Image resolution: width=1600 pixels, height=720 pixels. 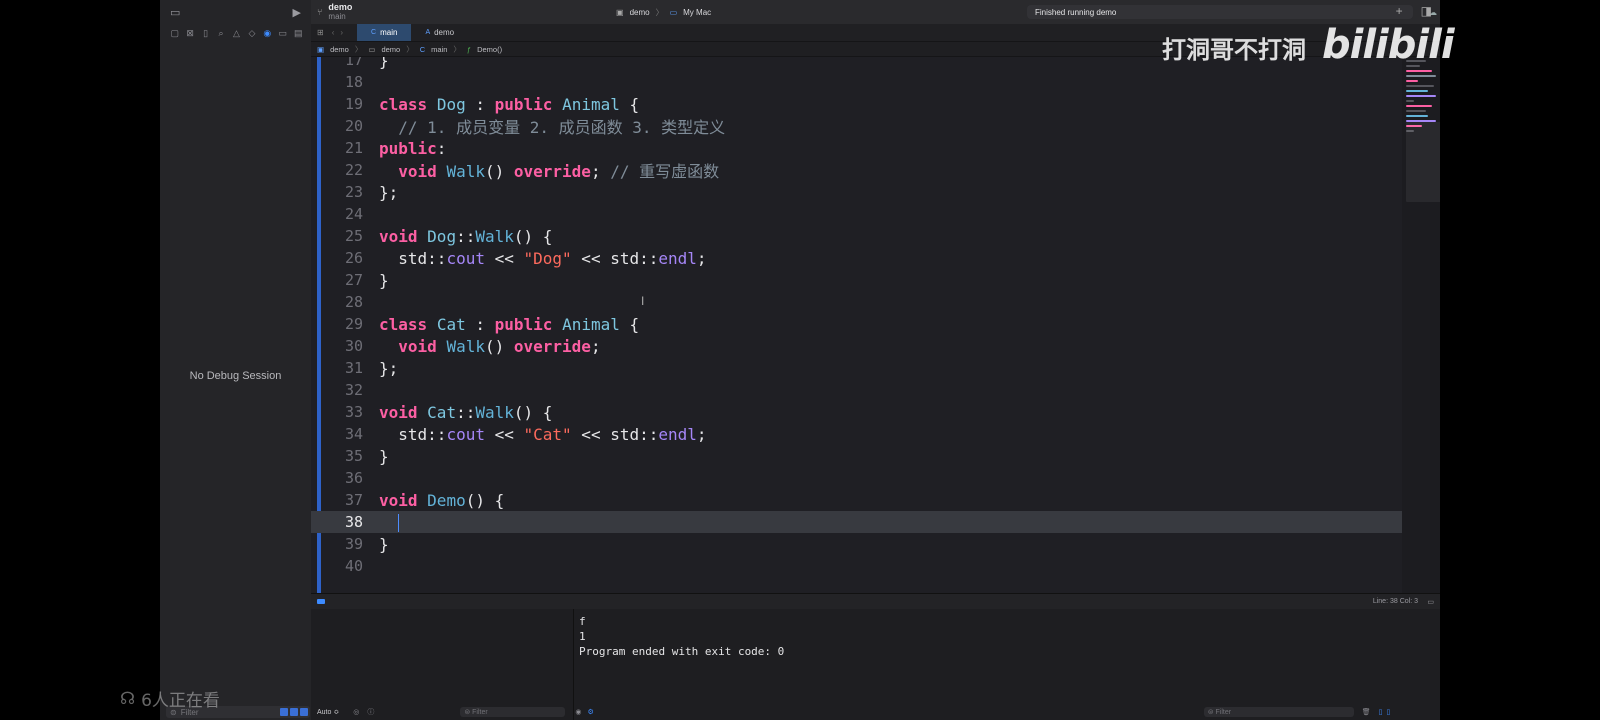 I want to click on sidebar-toggle-icon: ▭, so click(x=175, y=12).